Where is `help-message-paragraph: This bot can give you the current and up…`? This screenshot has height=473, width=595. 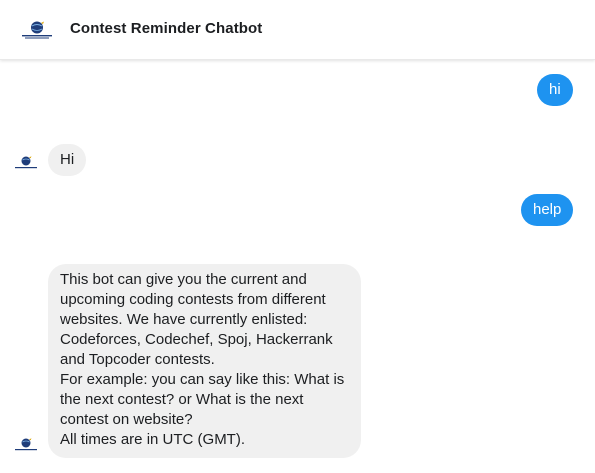 help-message-paragraph: This bot can give you the current and up… is located at coordinates (196, 319).